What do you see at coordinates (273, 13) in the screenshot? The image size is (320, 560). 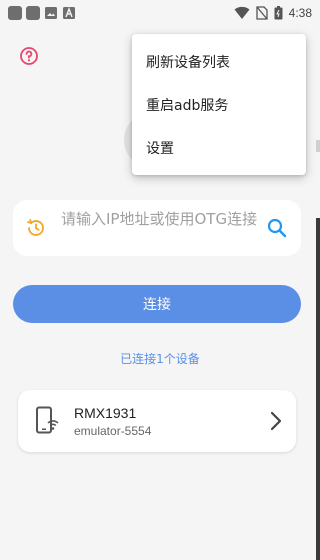 I see `status-bar-right: 4:38` at bounding box center [273, 13].